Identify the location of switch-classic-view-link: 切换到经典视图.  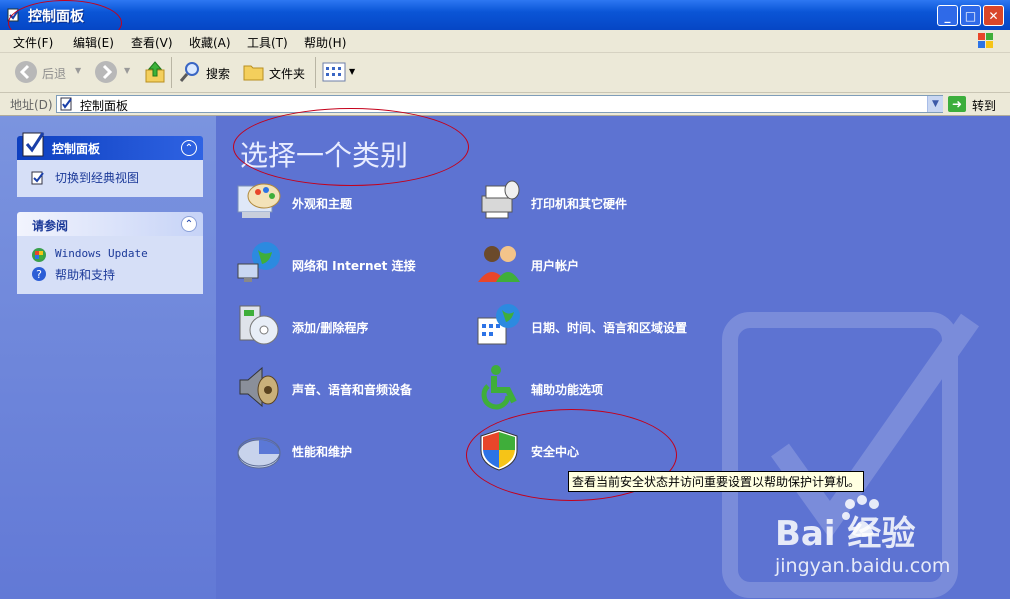
(97, 177).